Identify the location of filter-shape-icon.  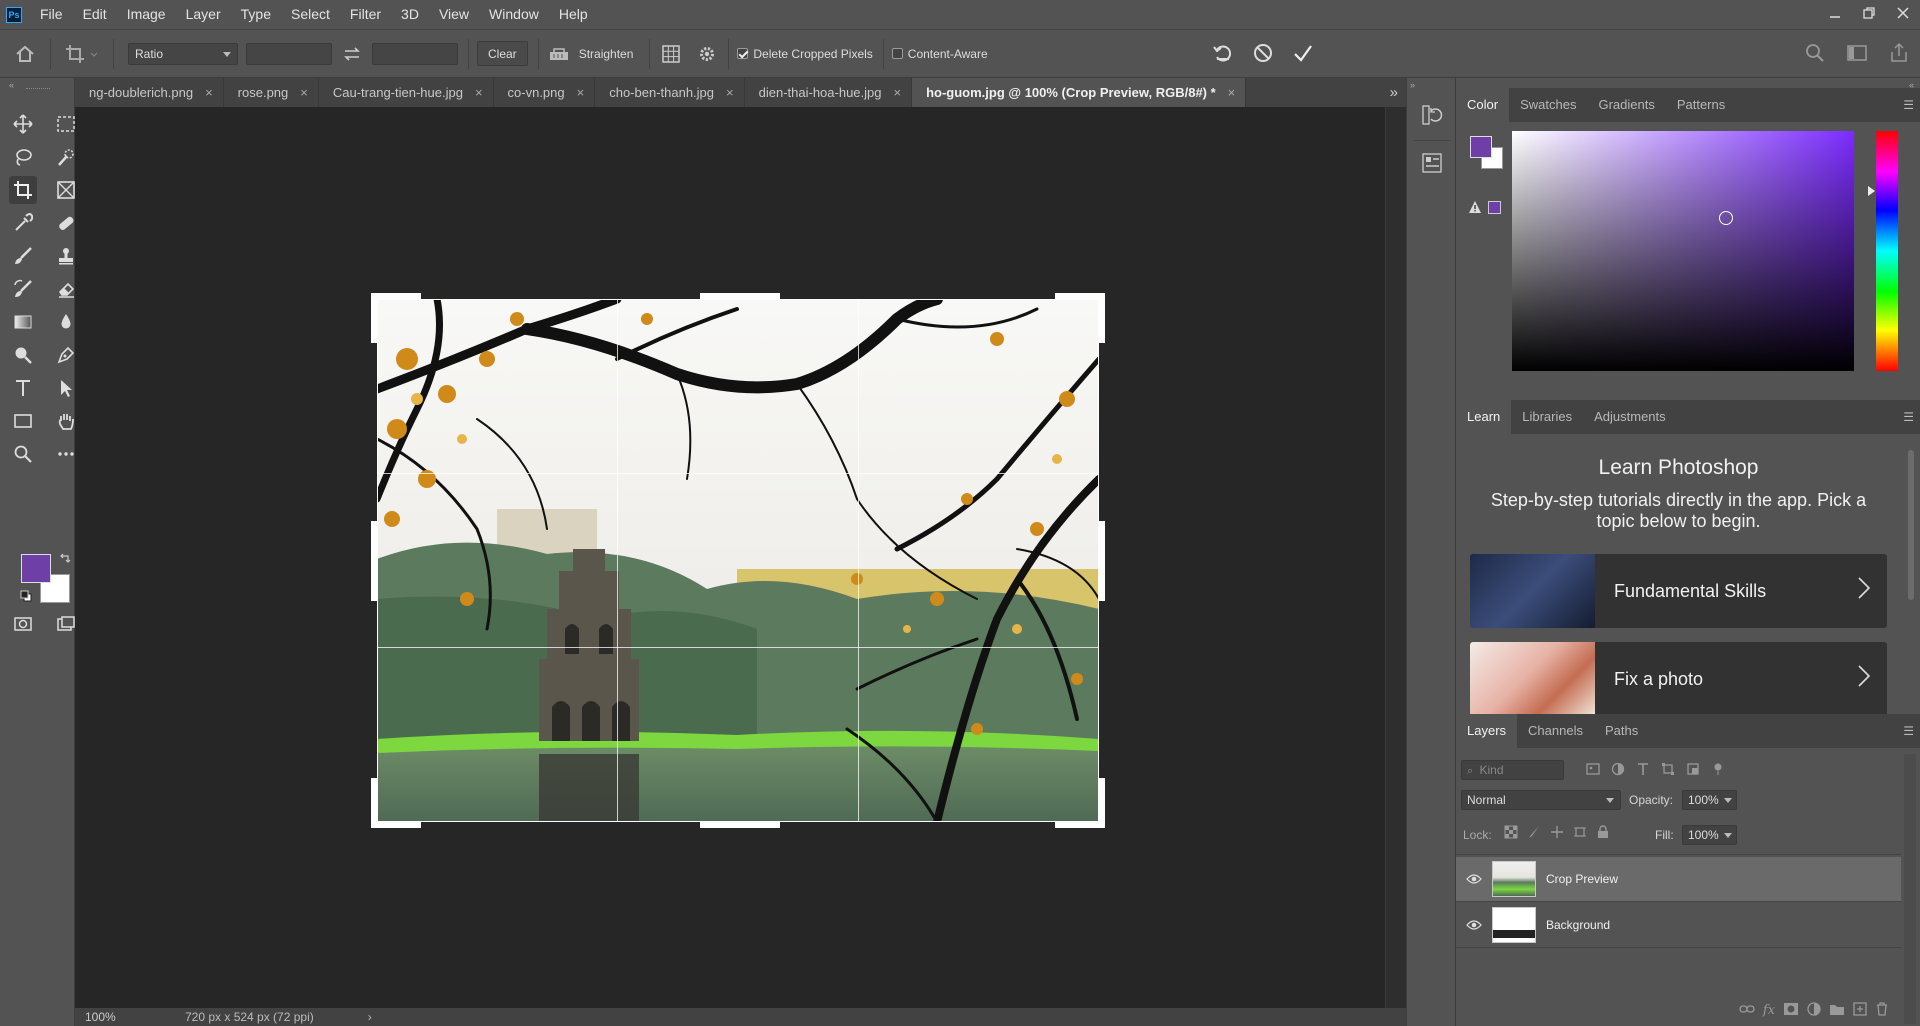
(1668, 770).